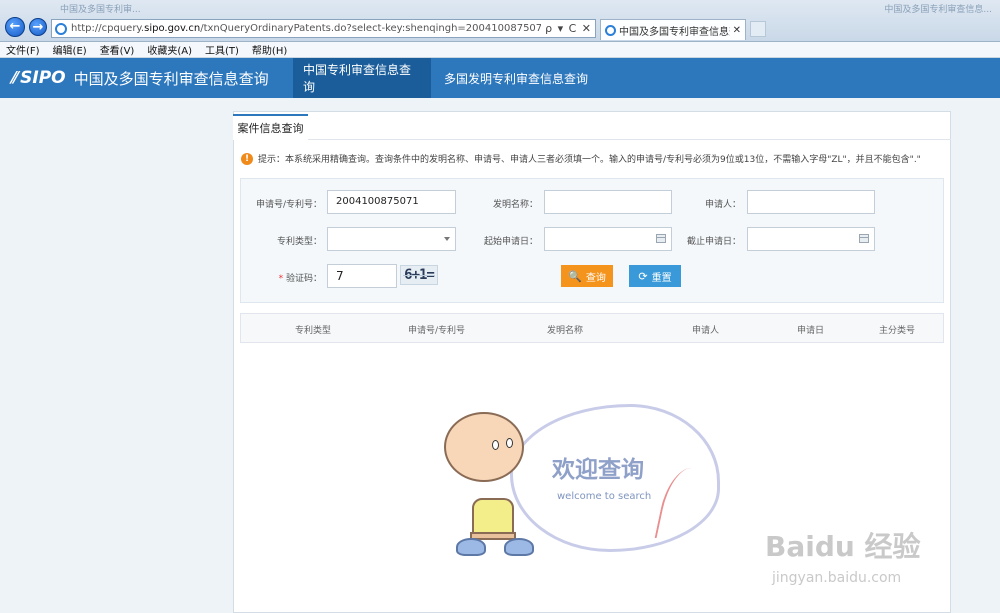  I want to click on required-star: *, so click(281, 279).